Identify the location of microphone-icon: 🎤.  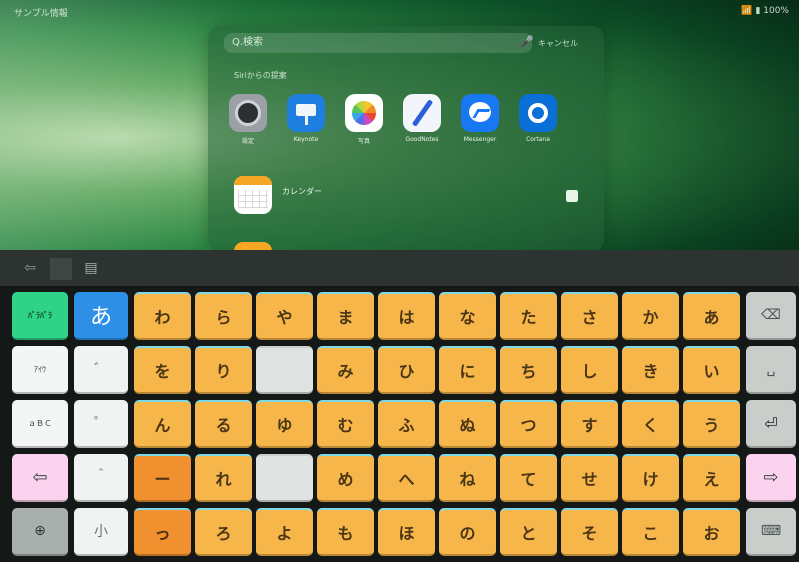
(527, 42).